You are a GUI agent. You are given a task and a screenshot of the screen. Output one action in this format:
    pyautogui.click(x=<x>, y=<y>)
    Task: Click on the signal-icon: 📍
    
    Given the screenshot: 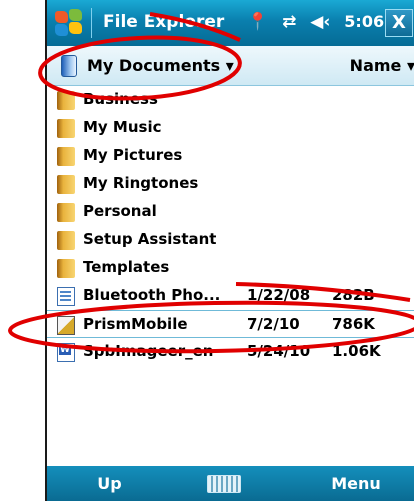 What is the action you would take?
    pyautogui.click(x=257, y=22)
    